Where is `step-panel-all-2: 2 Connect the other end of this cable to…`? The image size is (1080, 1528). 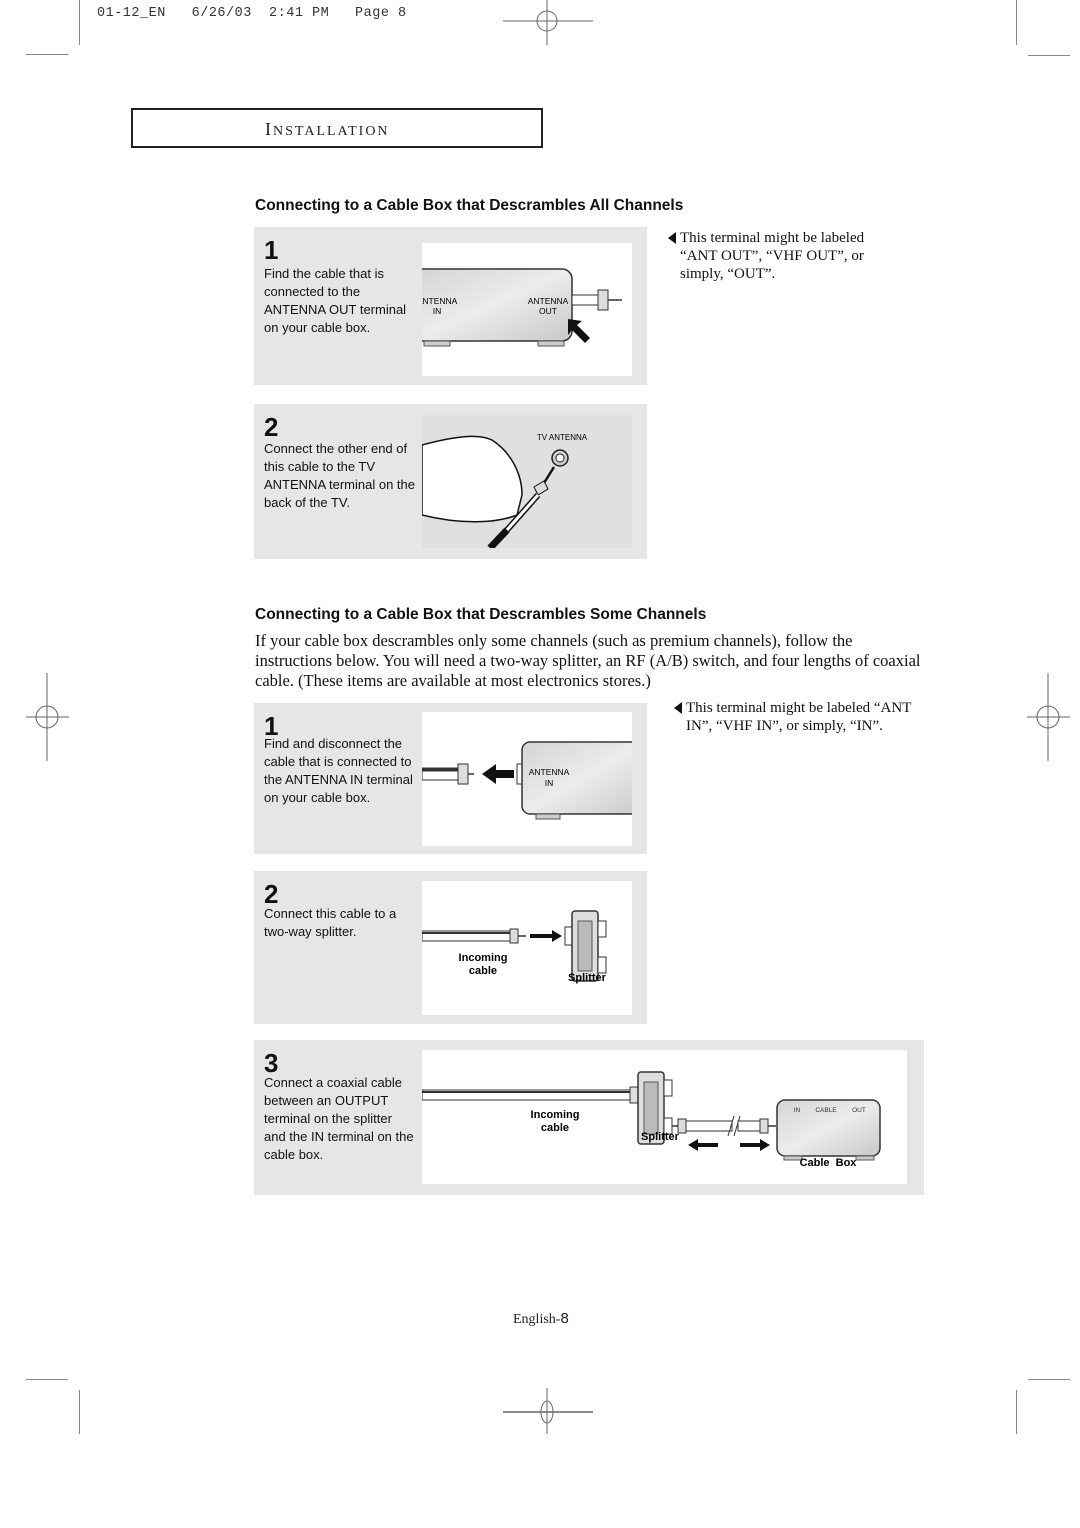
step-panel-all-2: 2 Connect the other end of this cable to… is located at coordinates (450, 481).